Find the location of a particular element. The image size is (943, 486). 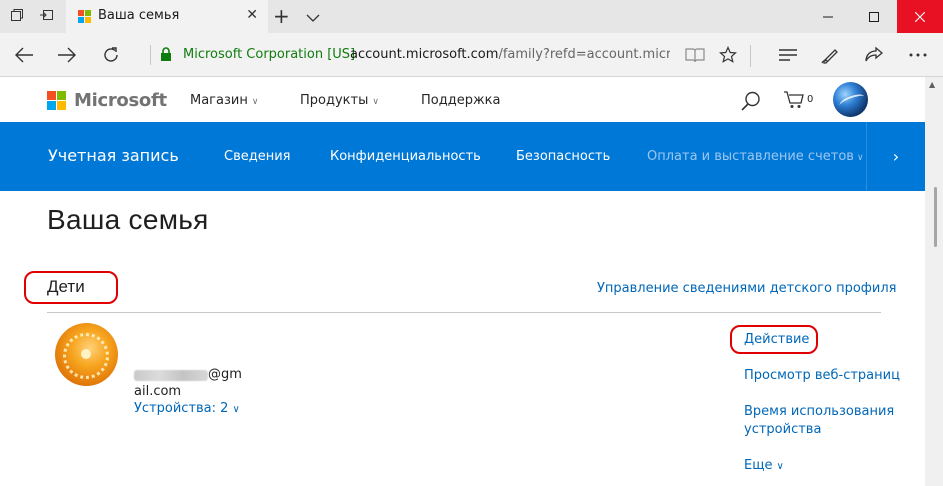

activity-link: Действие is located at coordinates (776, 339).